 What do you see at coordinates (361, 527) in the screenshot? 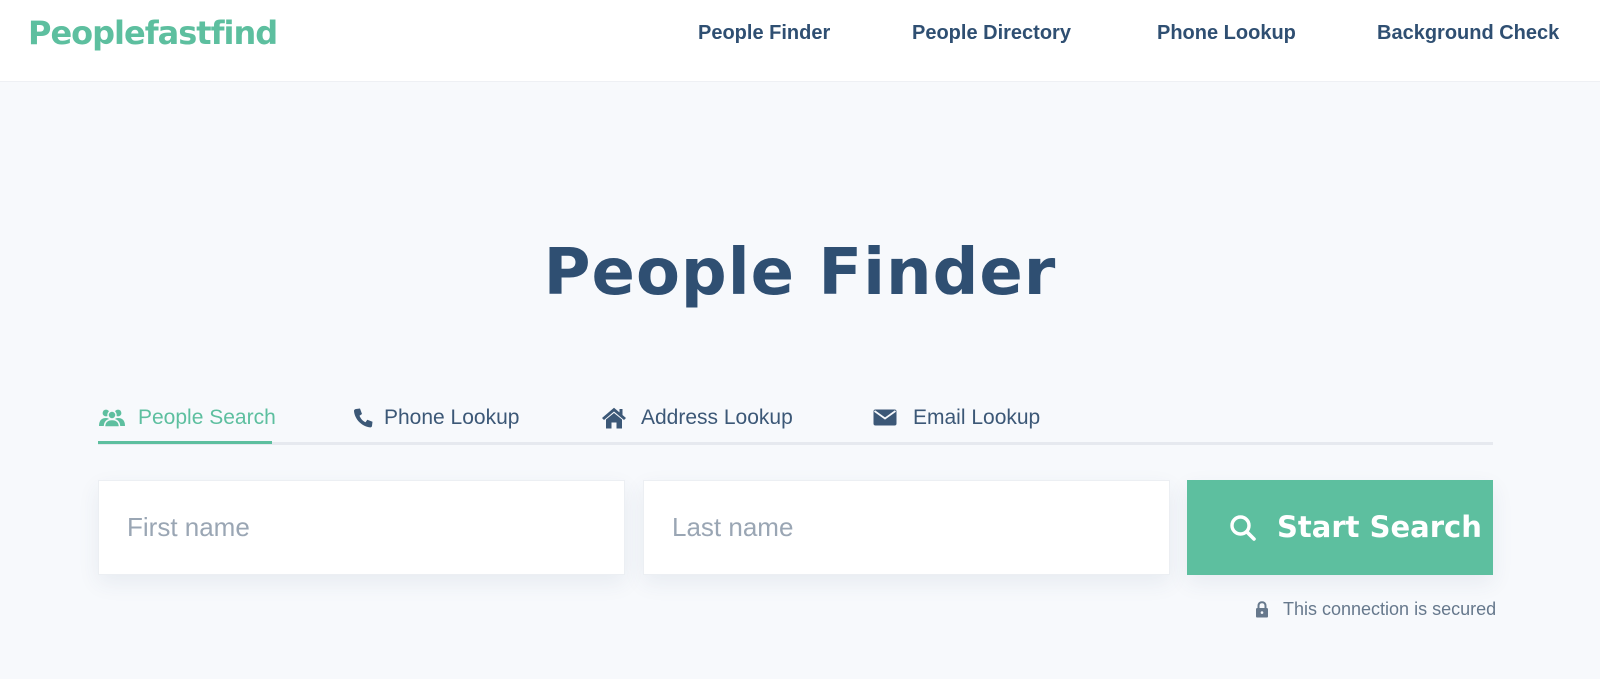
I see `first-name-input` at bounding box center [361, 527].